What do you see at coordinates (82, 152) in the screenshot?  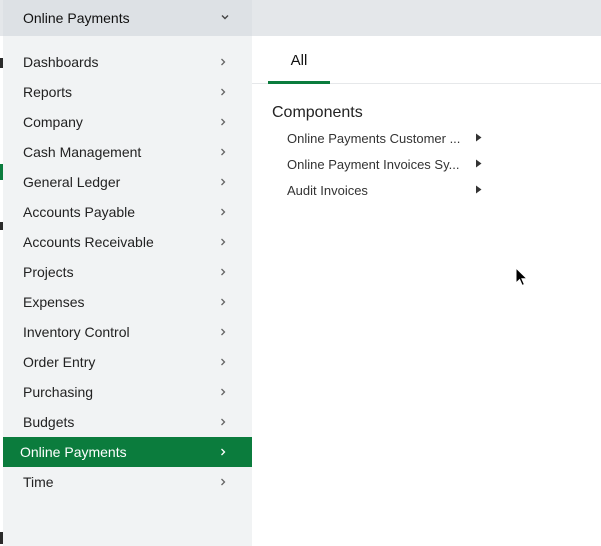 I see `sidebar-item-label: Cash Management` at bounding box center [82, 152].